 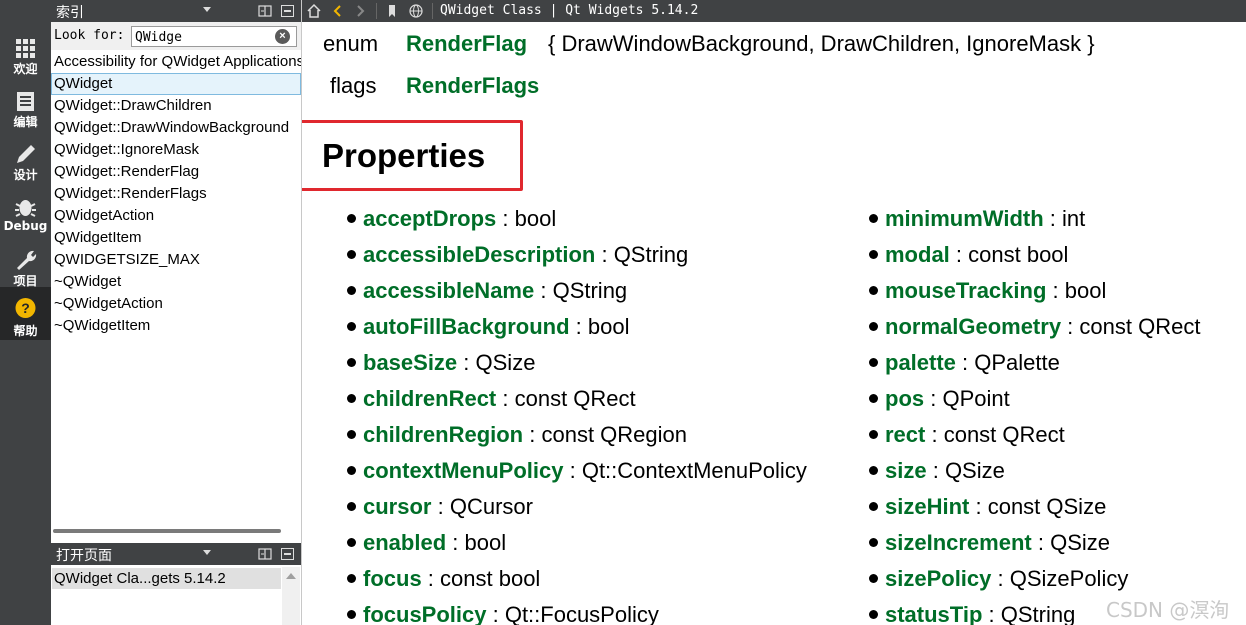 I want to click on index-pane-title: 索引, so click(x=70, y=12).